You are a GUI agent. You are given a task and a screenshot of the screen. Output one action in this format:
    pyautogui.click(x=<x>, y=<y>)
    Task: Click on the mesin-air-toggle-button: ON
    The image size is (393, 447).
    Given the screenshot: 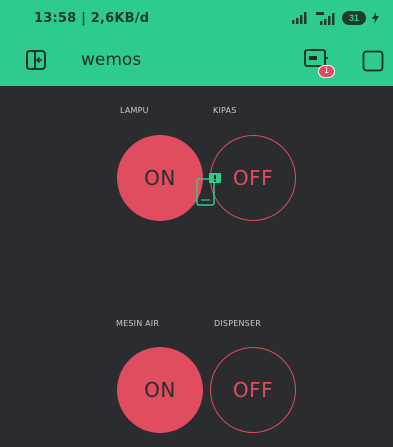 What is the action you would take?
    pyautogui.click(x=160, y=390)
    